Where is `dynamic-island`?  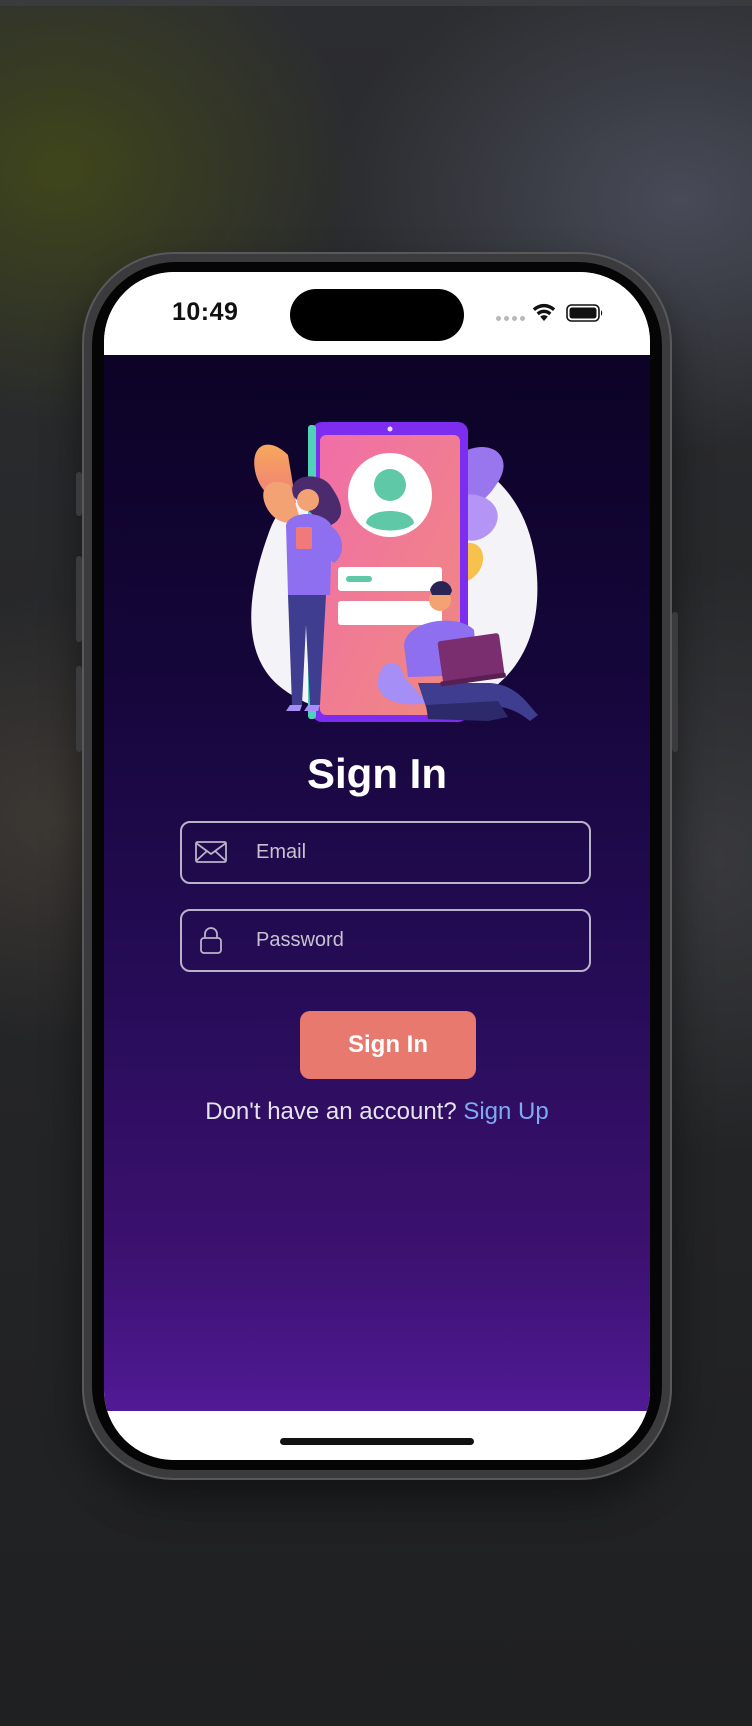
dynamic-island is located at coordinates (377, 315).